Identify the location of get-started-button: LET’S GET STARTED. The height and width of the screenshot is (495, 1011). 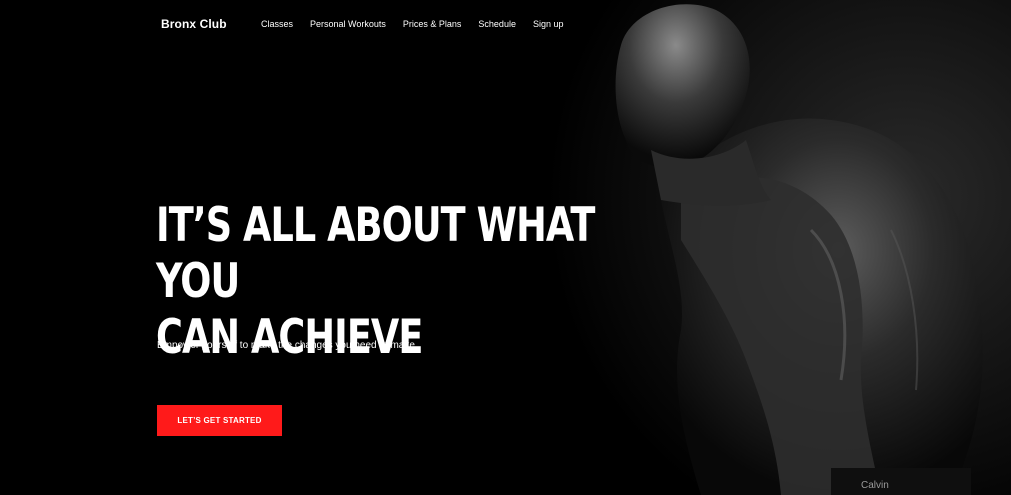
(219, 420).